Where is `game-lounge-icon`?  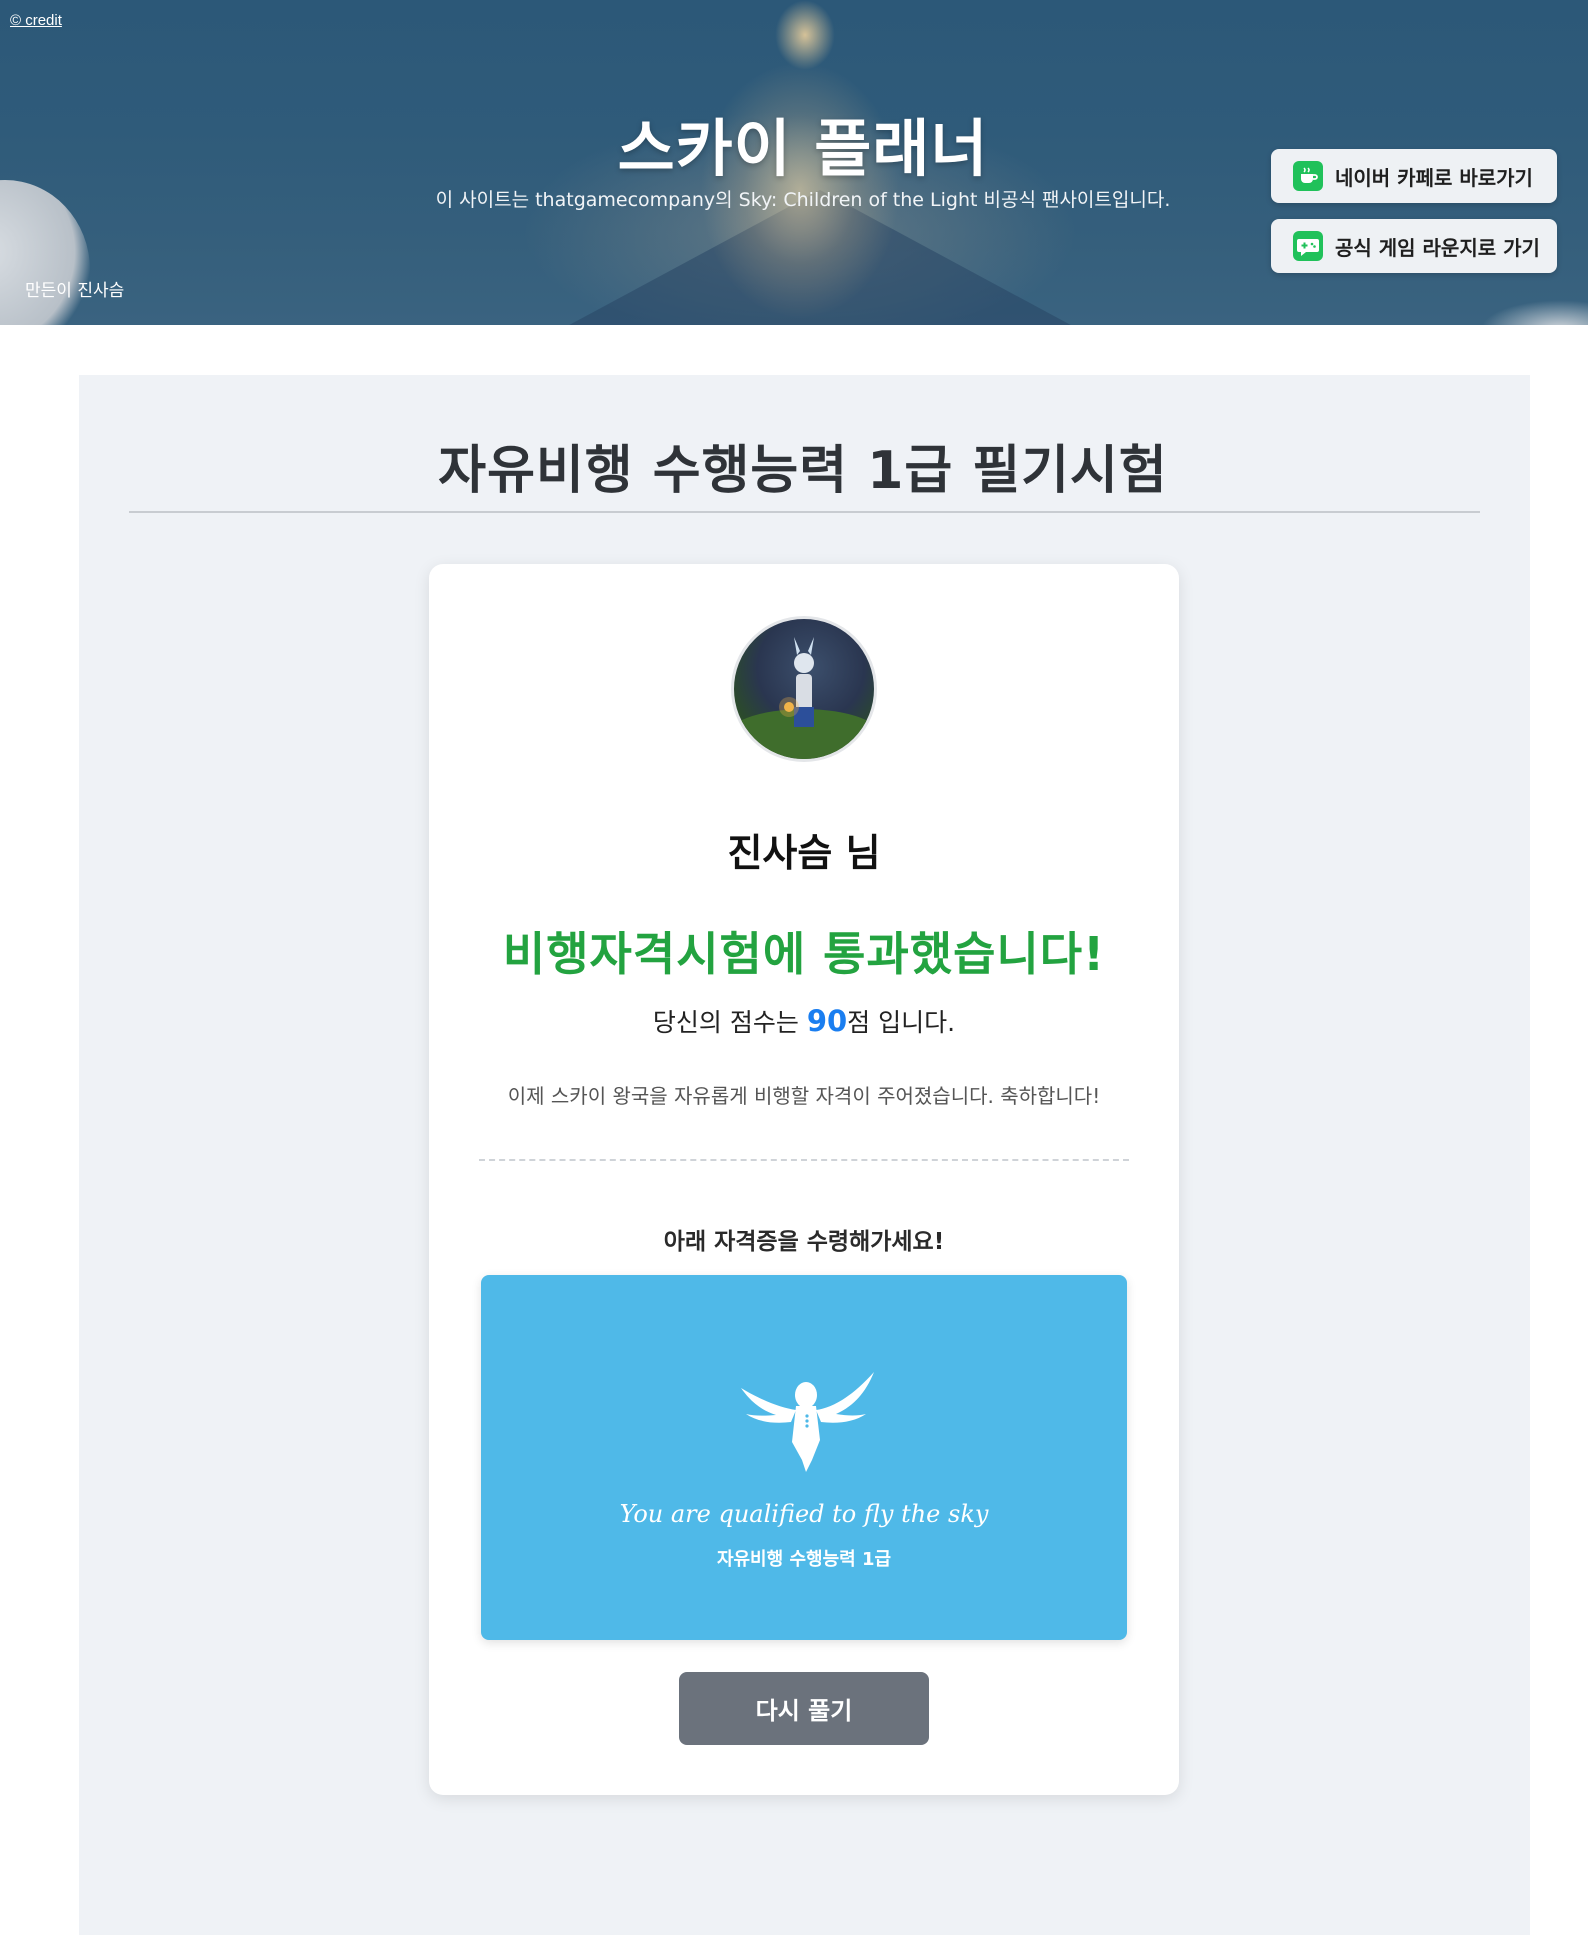
game-lounge-icon is located at coordinates (1308, 246).